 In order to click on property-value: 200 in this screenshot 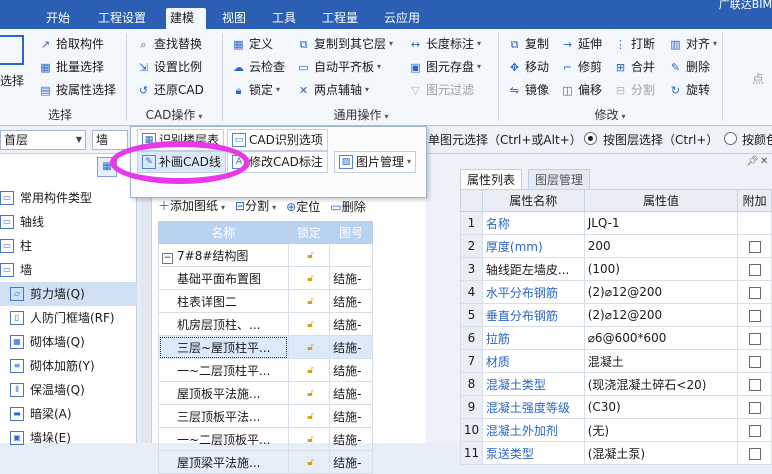, I will do `click(661, 246)`.